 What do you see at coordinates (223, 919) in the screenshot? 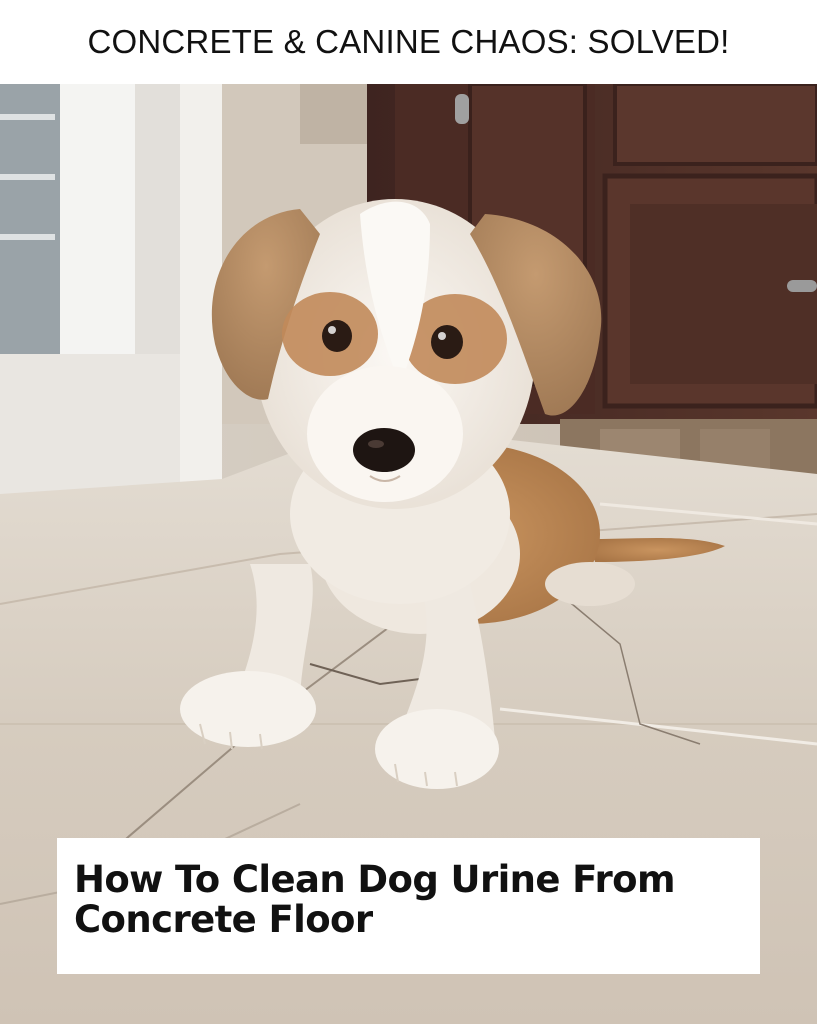
I see `caption-line-2: Concrete Floor` at bounding box center [223, 919].